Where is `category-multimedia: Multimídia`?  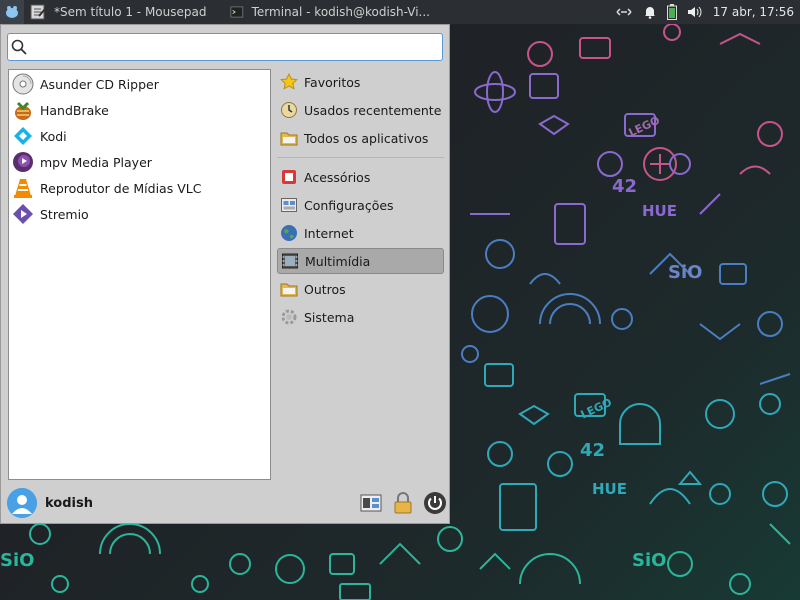
category-multimedia: Multimídia is located at coordinates (360, 261).